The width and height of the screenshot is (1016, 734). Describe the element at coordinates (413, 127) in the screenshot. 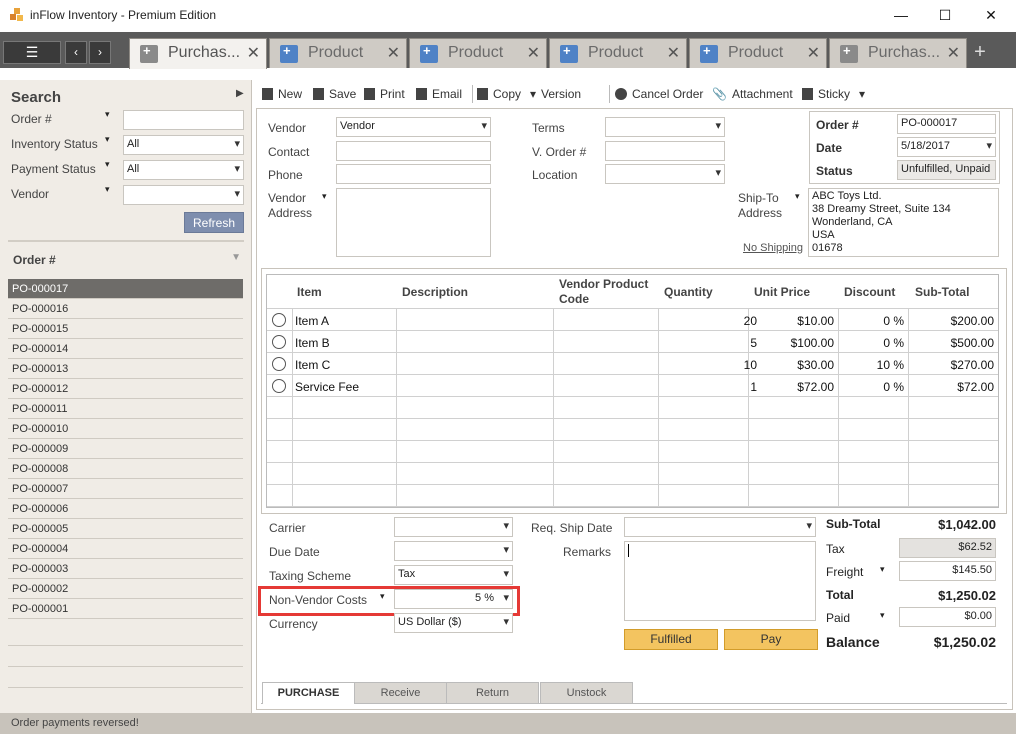

I see `vendor-select: Vendor` at that location.